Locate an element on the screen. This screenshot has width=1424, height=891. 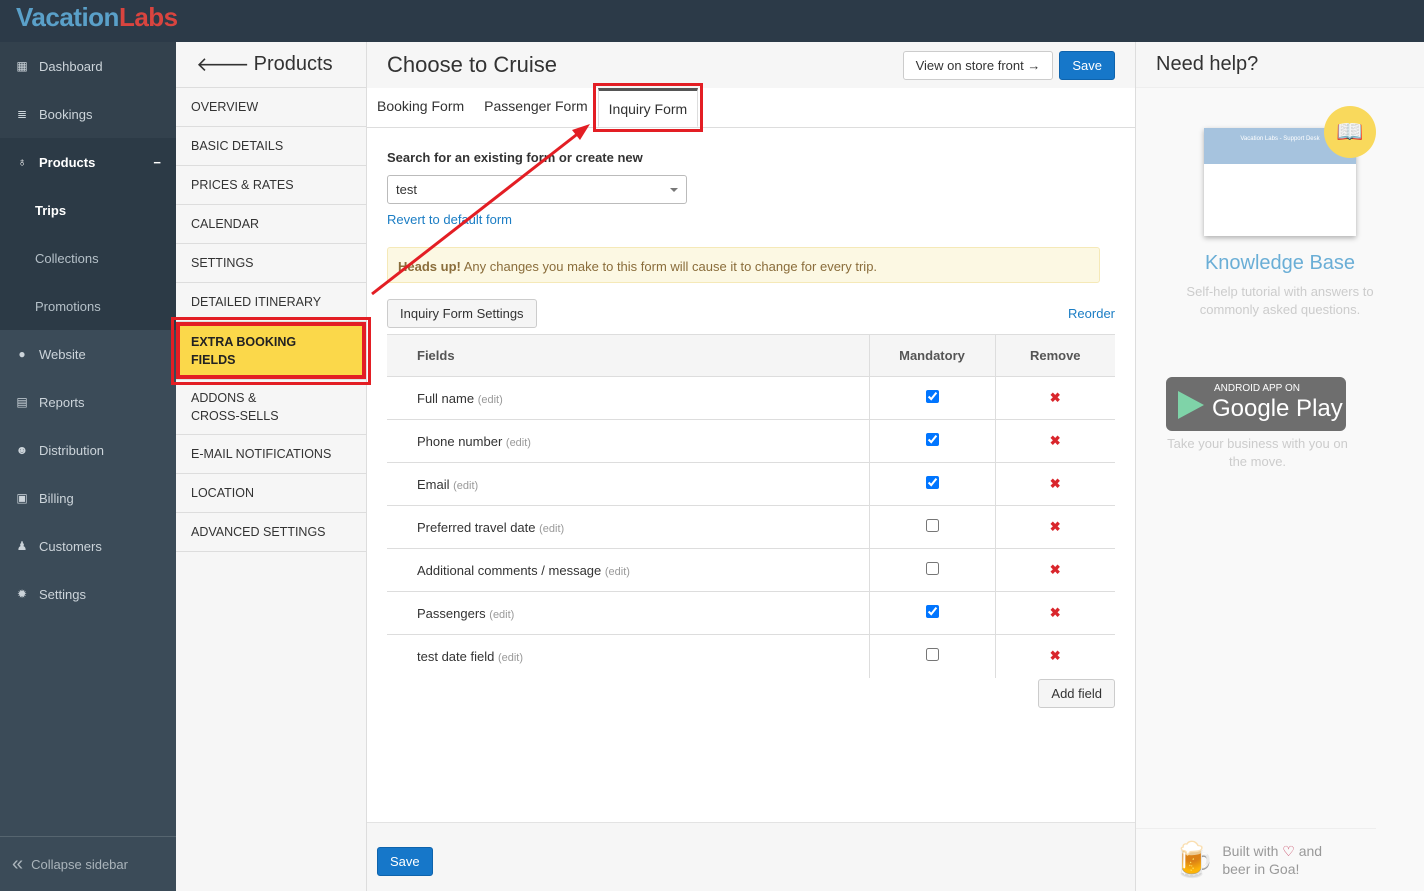
sidebar-item-trips: Trips is located at coordinates (88, 210).